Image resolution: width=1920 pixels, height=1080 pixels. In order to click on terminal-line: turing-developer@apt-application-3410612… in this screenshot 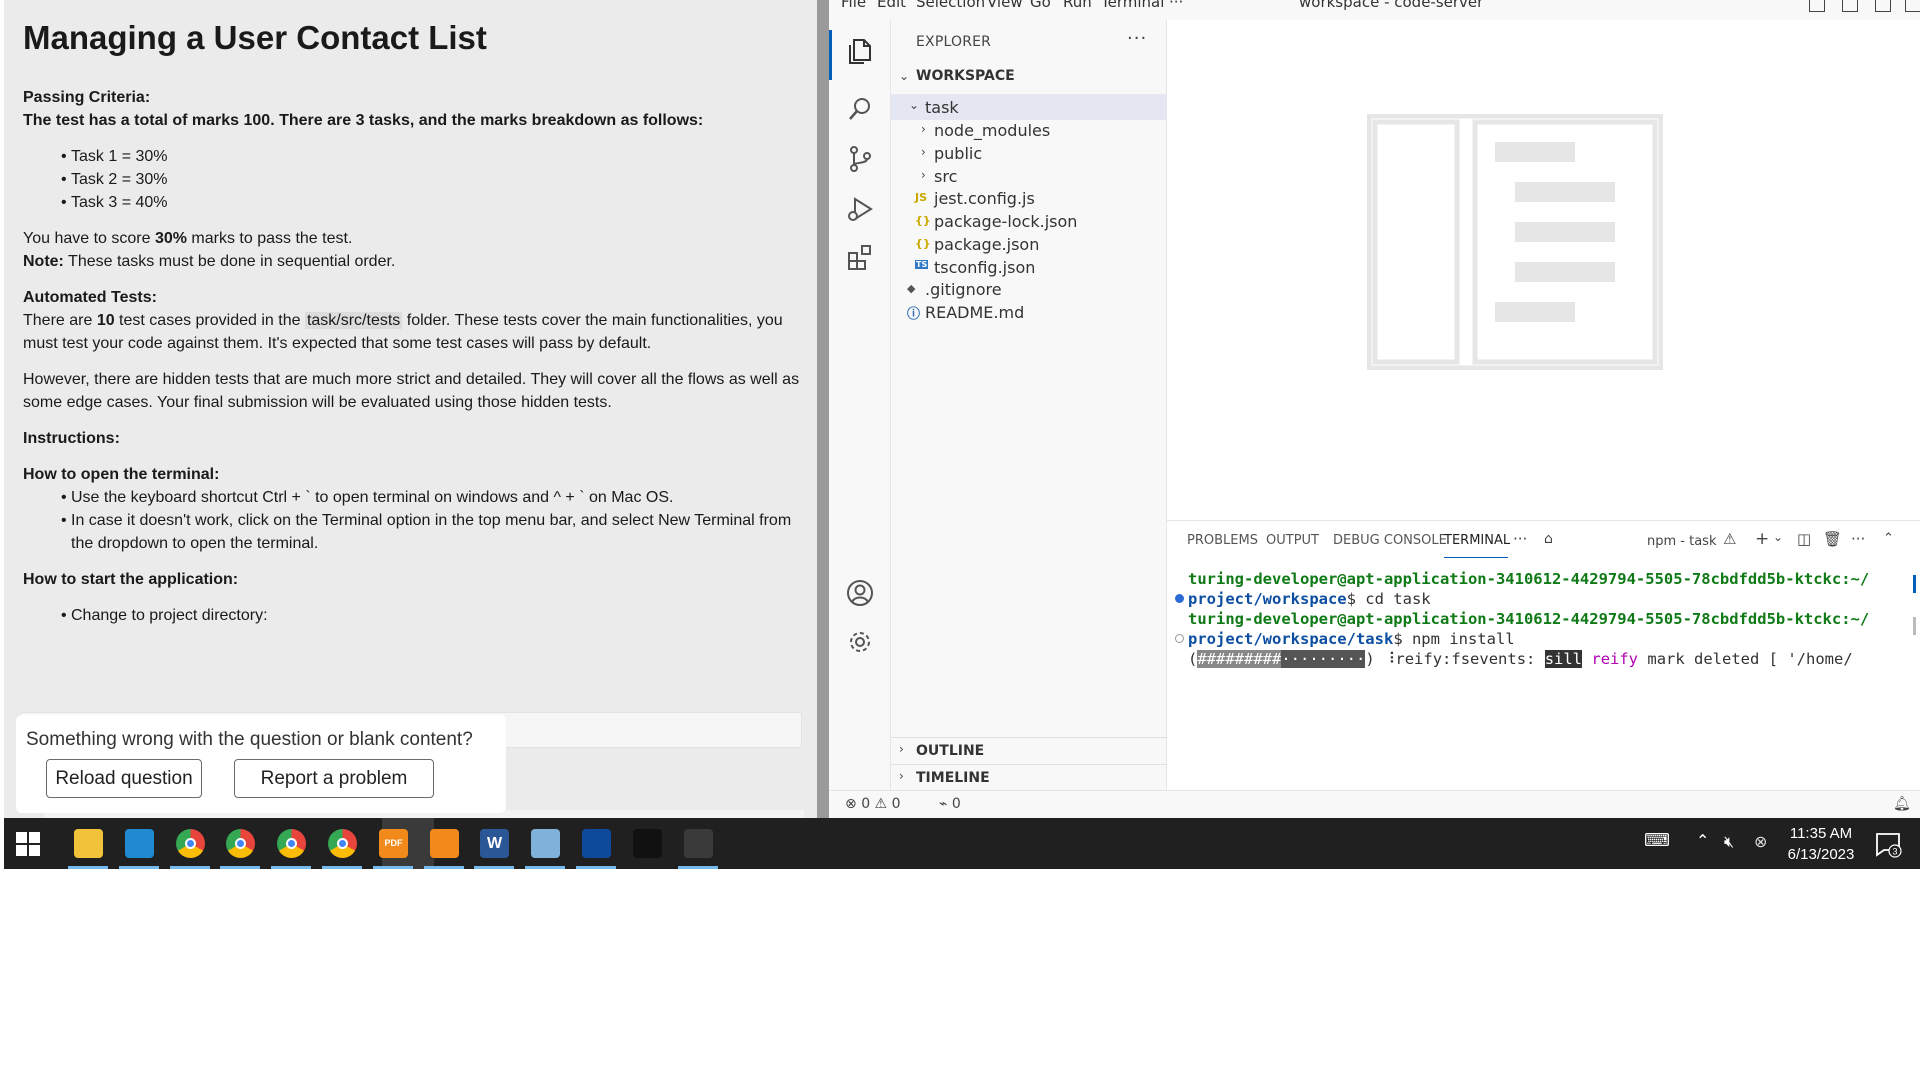, I will do `click(1529, 619)`.